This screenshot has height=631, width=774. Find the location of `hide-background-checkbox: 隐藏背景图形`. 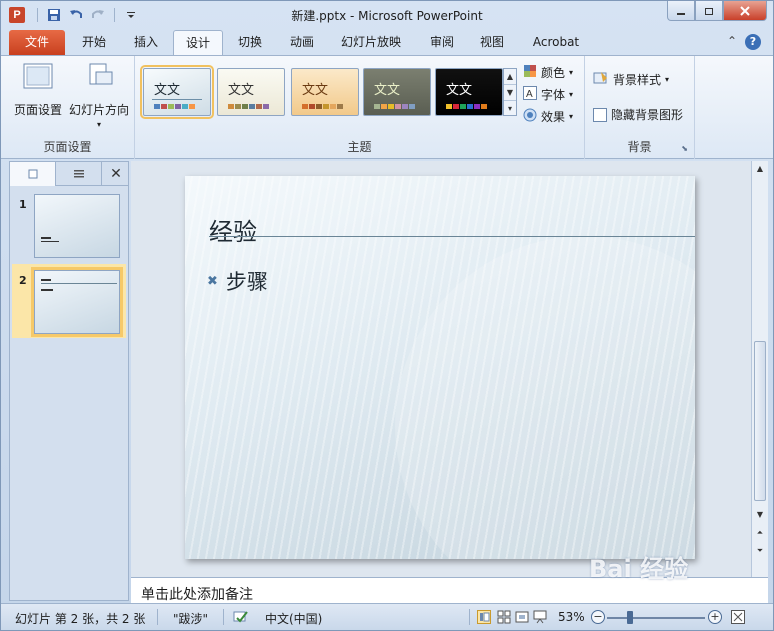

hide-background-checkbox: 隐藏背景图形 is located at coordinates (638, 114).